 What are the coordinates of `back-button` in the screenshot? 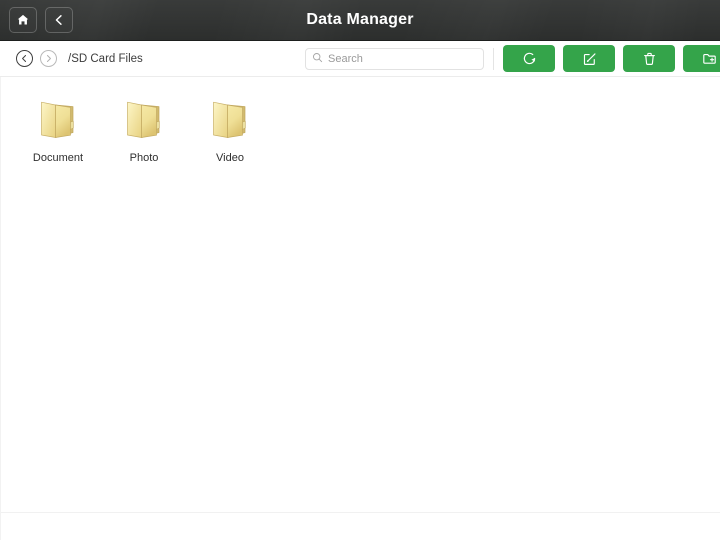 It's located at (59, 20).